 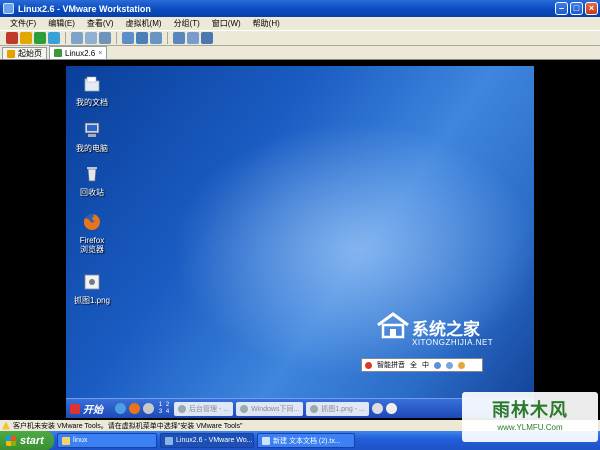 What do you see at coordinates (437, 365) in the screenshot?
I see `ime-moon-icon` at bounding box center [437, 365].